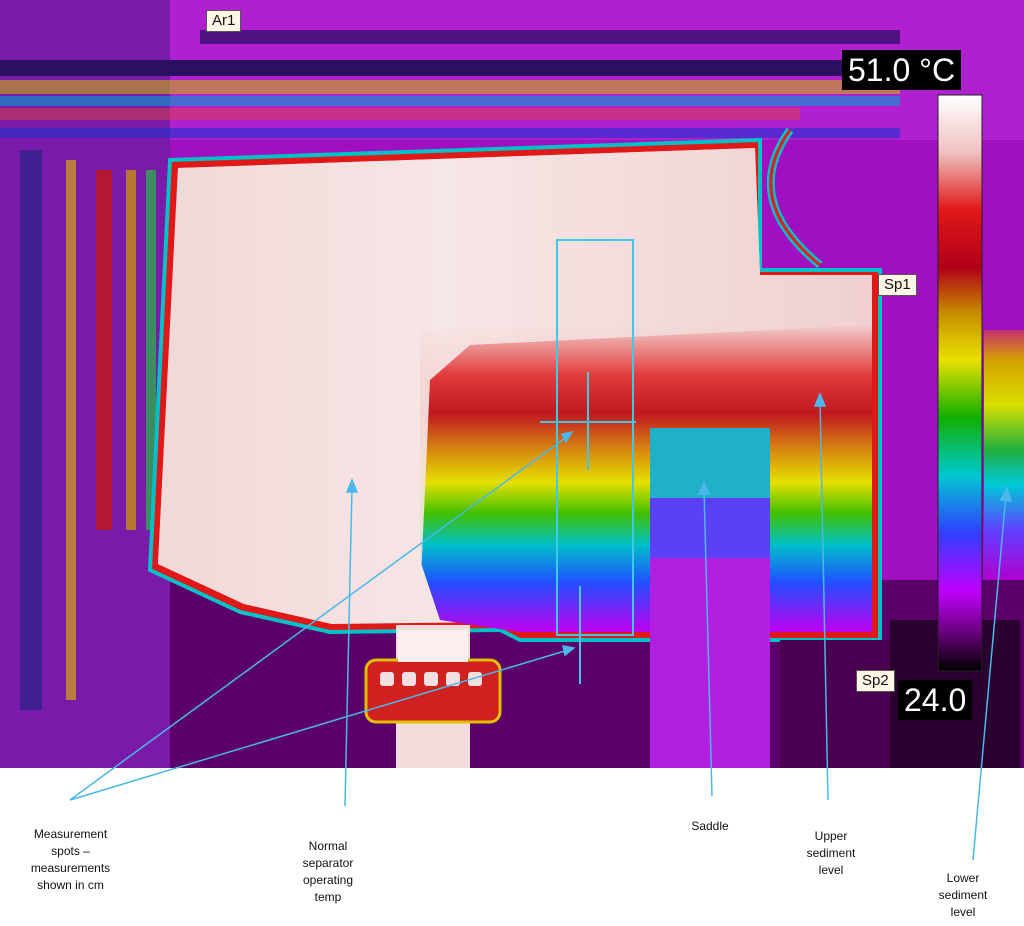 The height and width of the screenshot is (926, 1024). What do you see at coordinates (831, 853) in the screenshot?
I see `annotation-upper-sediment: Upper sediment level` at bounding box center [831, 853].